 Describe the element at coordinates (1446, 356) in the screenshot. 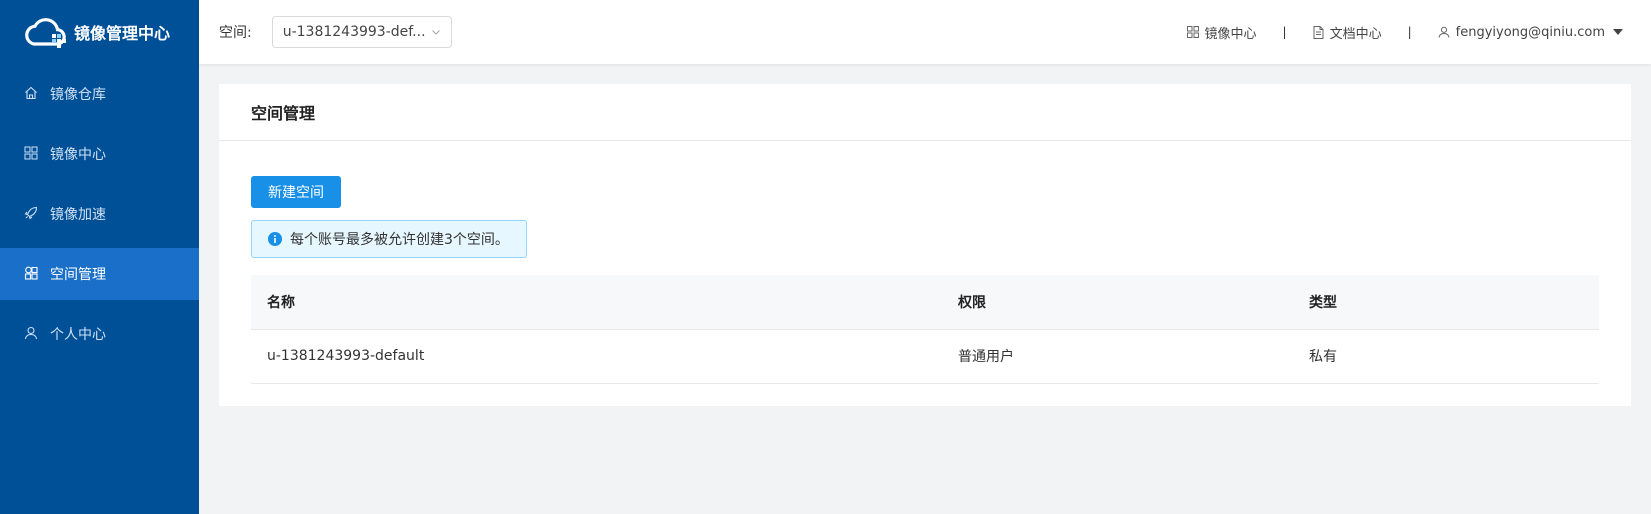

I see `cell-type: 私有` at that location.